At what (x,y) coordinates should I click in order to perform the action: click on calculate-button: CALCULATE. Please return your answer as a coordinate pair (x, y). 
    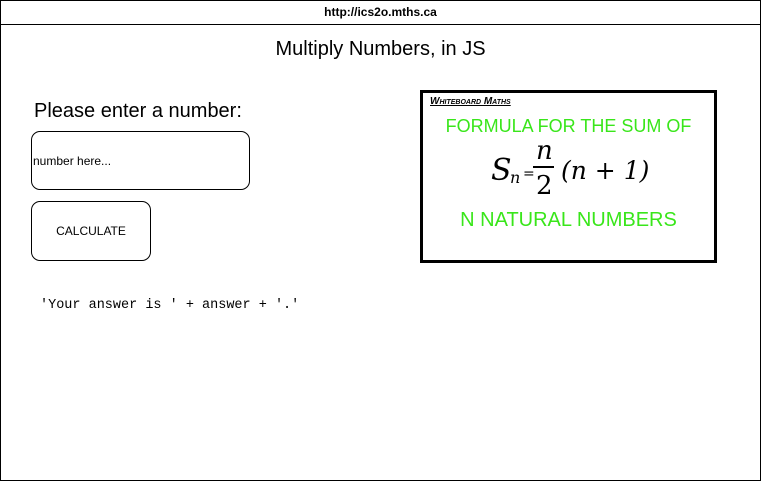
    Looking at the image, I should click on (91, 231).